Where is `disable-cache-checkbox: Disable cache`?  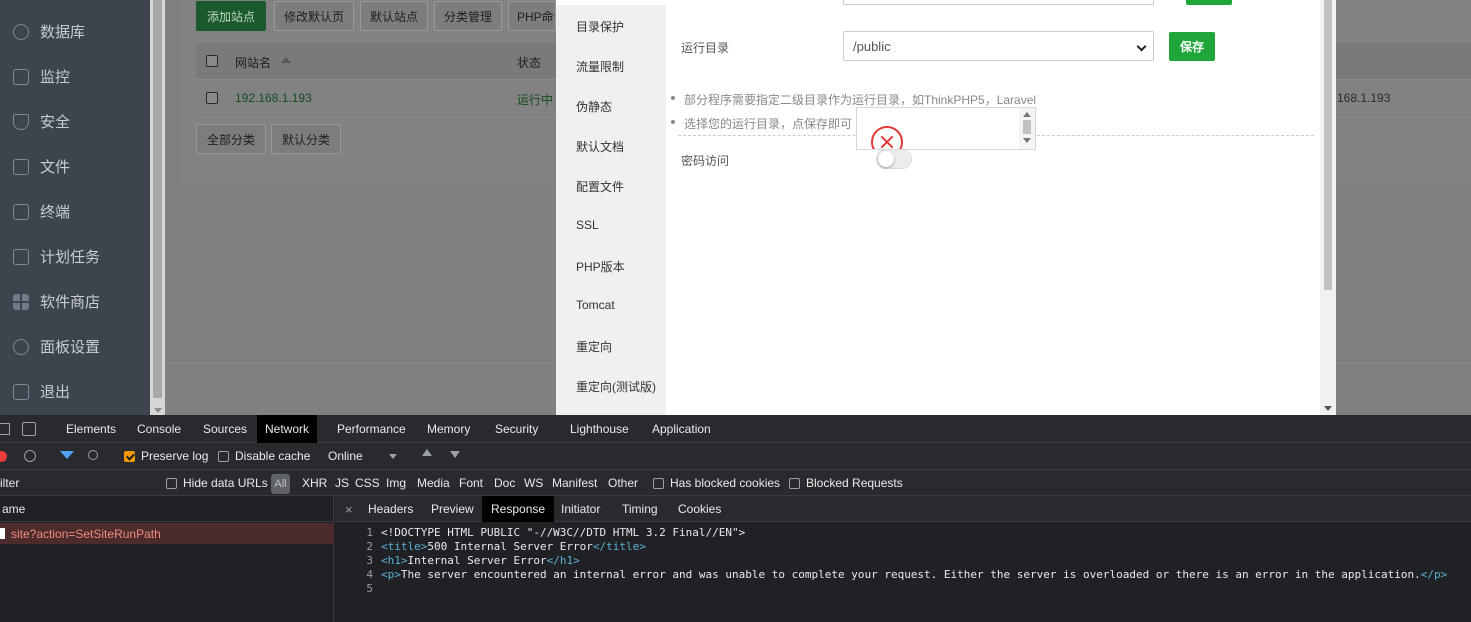
disable-cache-checkbox: Disable cache is located at coordinates (264, 456).